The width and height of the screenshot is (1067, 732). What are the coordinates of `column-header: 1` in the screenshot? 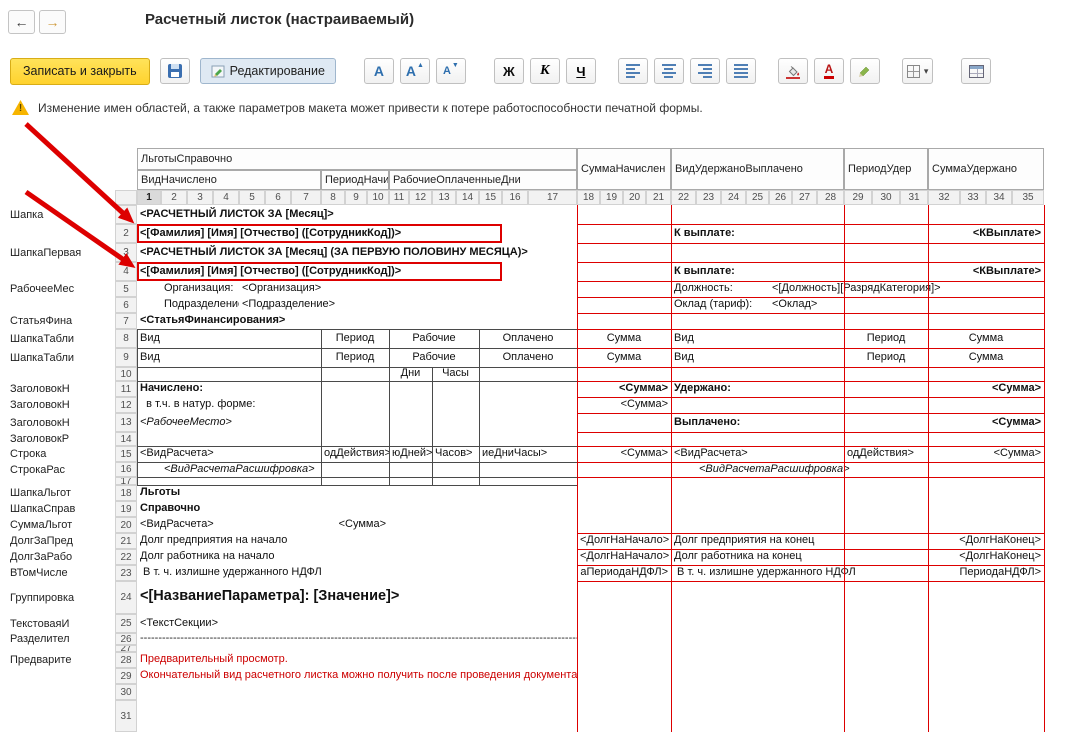 It's located at (149, 197).